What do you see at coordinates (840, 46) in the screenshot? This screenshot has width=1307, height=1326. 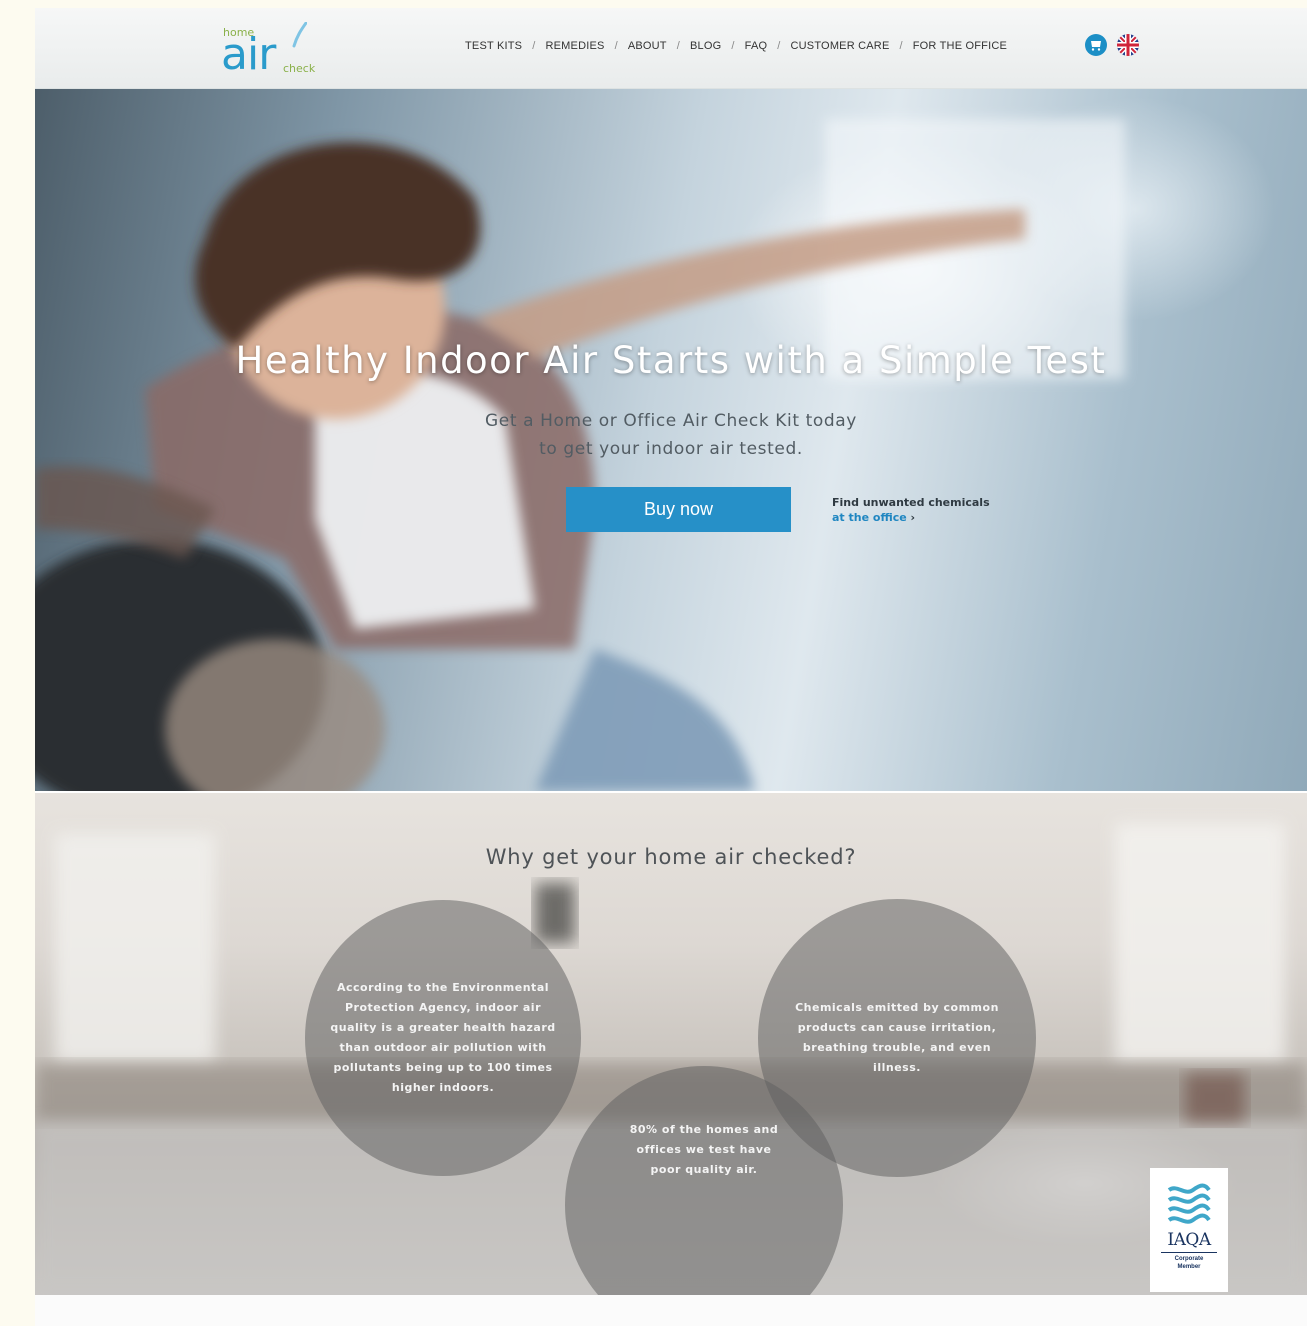 I see `nav-item-customer-care: CUSTOMER CARE` at bounding box center [840, 46].